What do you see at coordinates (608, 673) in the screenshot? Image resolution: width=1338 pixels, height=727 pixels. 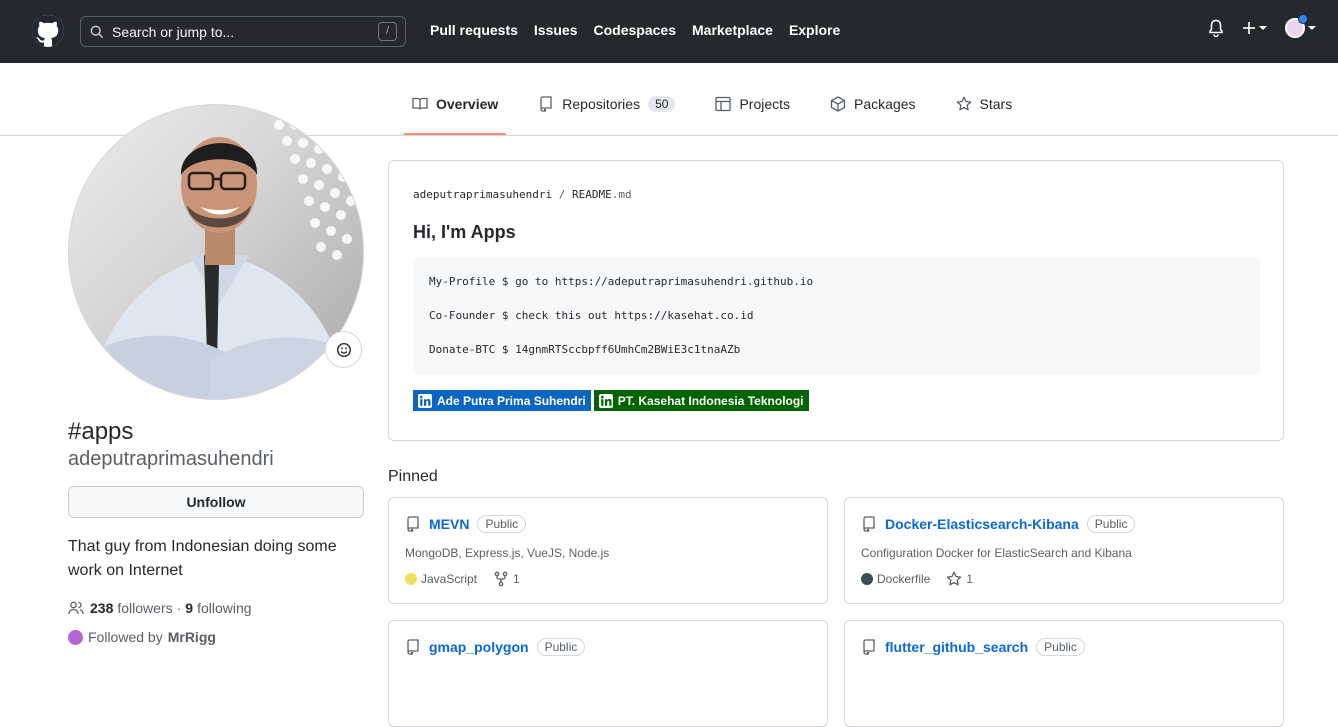 I see `pinned-repo-card: gmap_polygon Public` at bounding box center [608, 673].